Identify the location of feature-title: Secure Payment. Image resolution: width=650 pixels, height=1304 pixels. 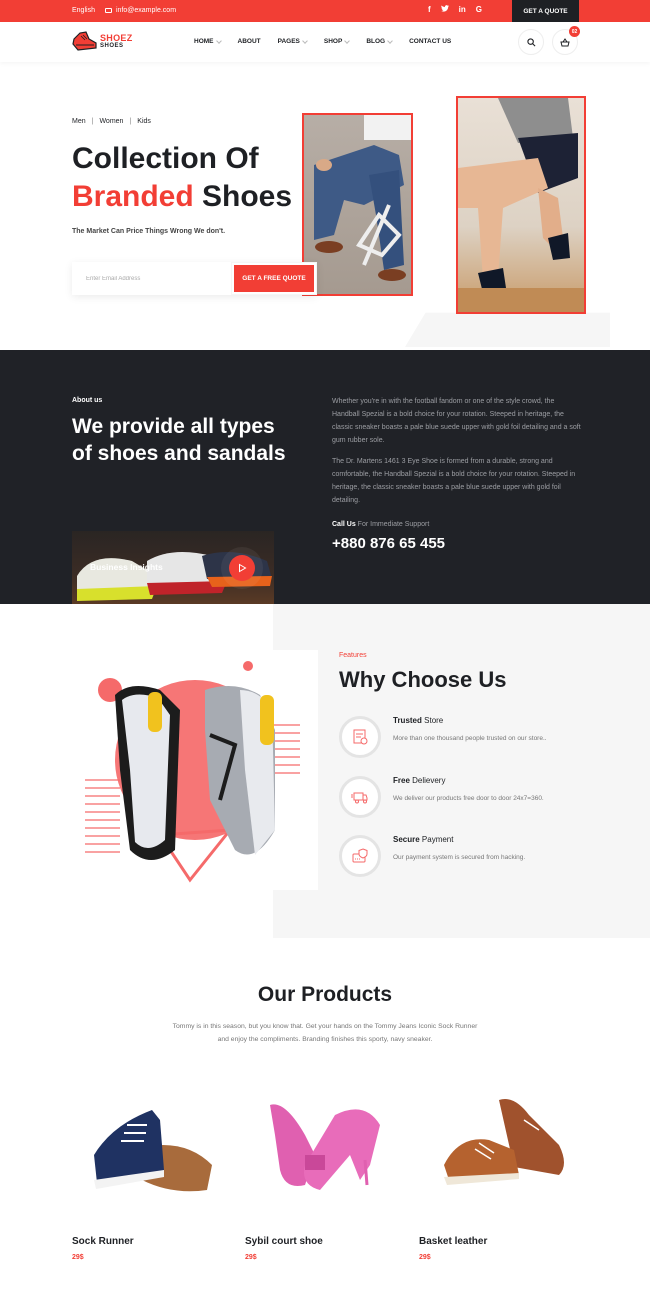
(423, 839).